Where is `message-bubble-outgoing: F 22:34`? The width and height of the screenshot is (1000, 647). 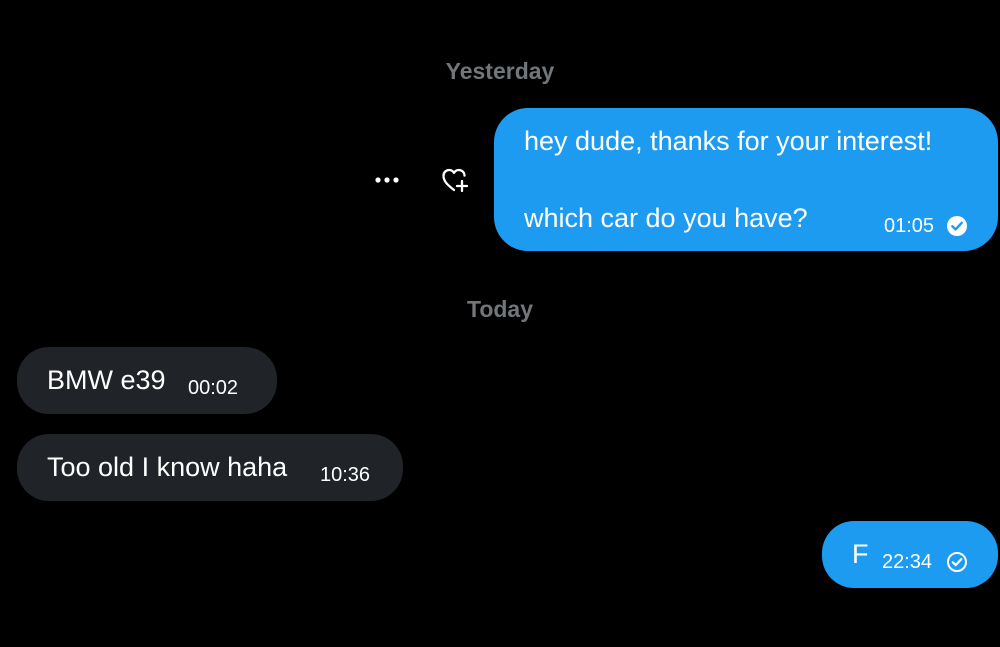
message-bubble-outgoing: F 22:34 is located at coordinates (910, 554).